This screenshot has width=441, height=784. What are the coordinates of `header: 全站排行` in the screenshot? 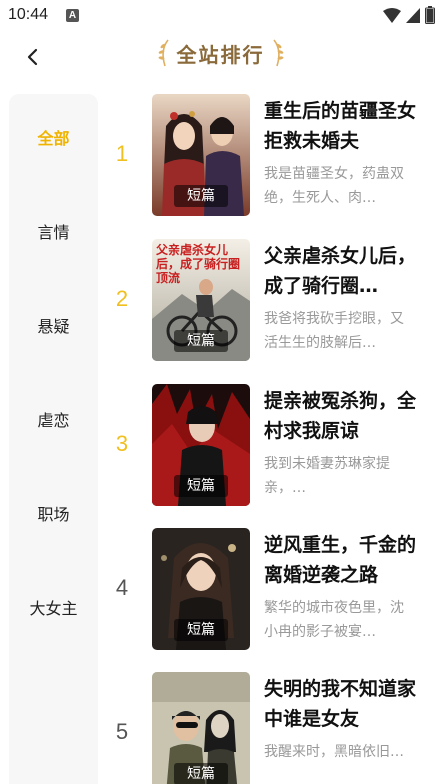 It's located at (220, 57).